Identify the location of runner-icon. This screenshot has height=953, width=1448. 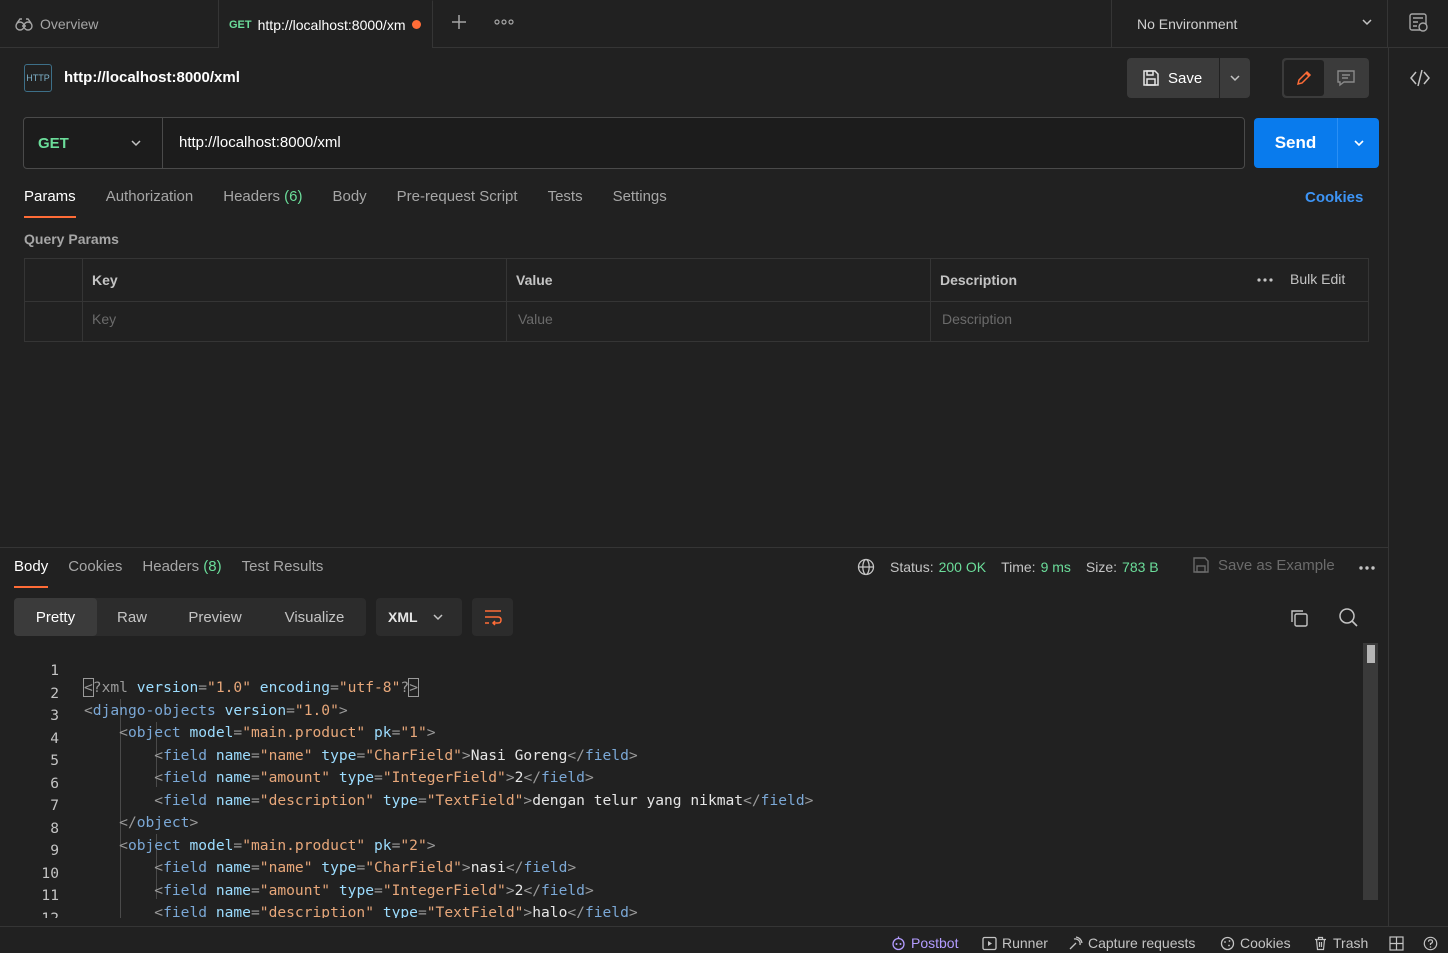
(989, 943).